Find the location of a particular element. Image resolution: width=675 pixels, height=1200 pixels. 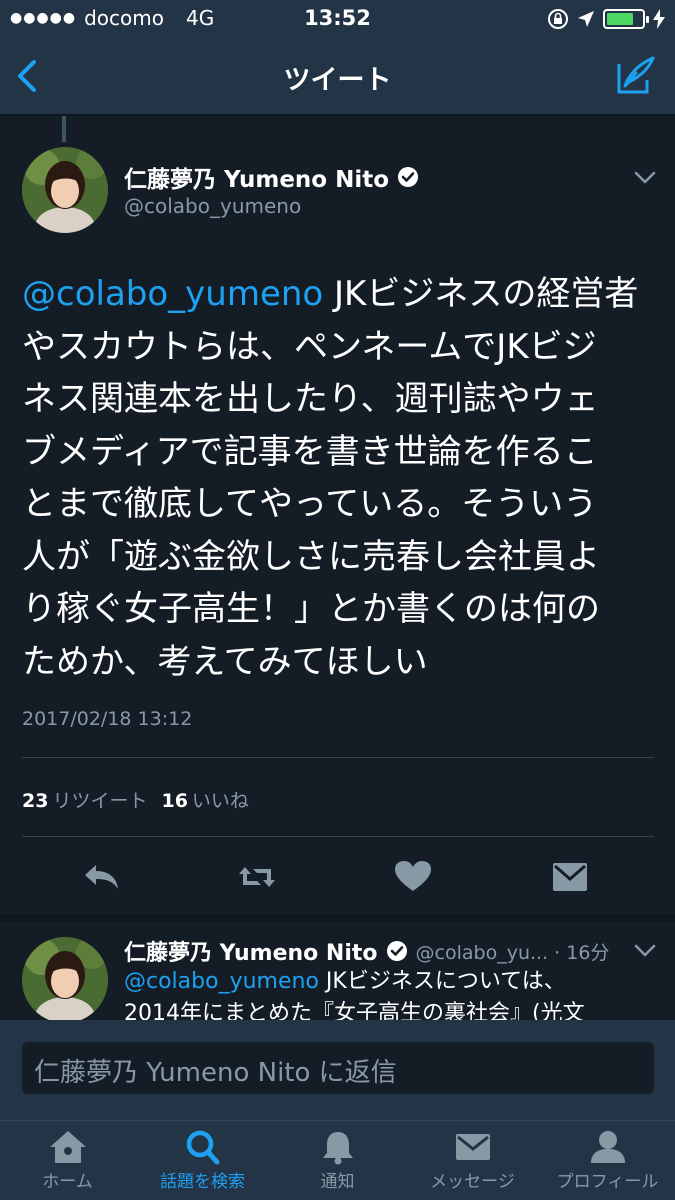

tweet-text-line: ブメディアで記事を書き世論を作るこ is located at coordinates (310, 451).